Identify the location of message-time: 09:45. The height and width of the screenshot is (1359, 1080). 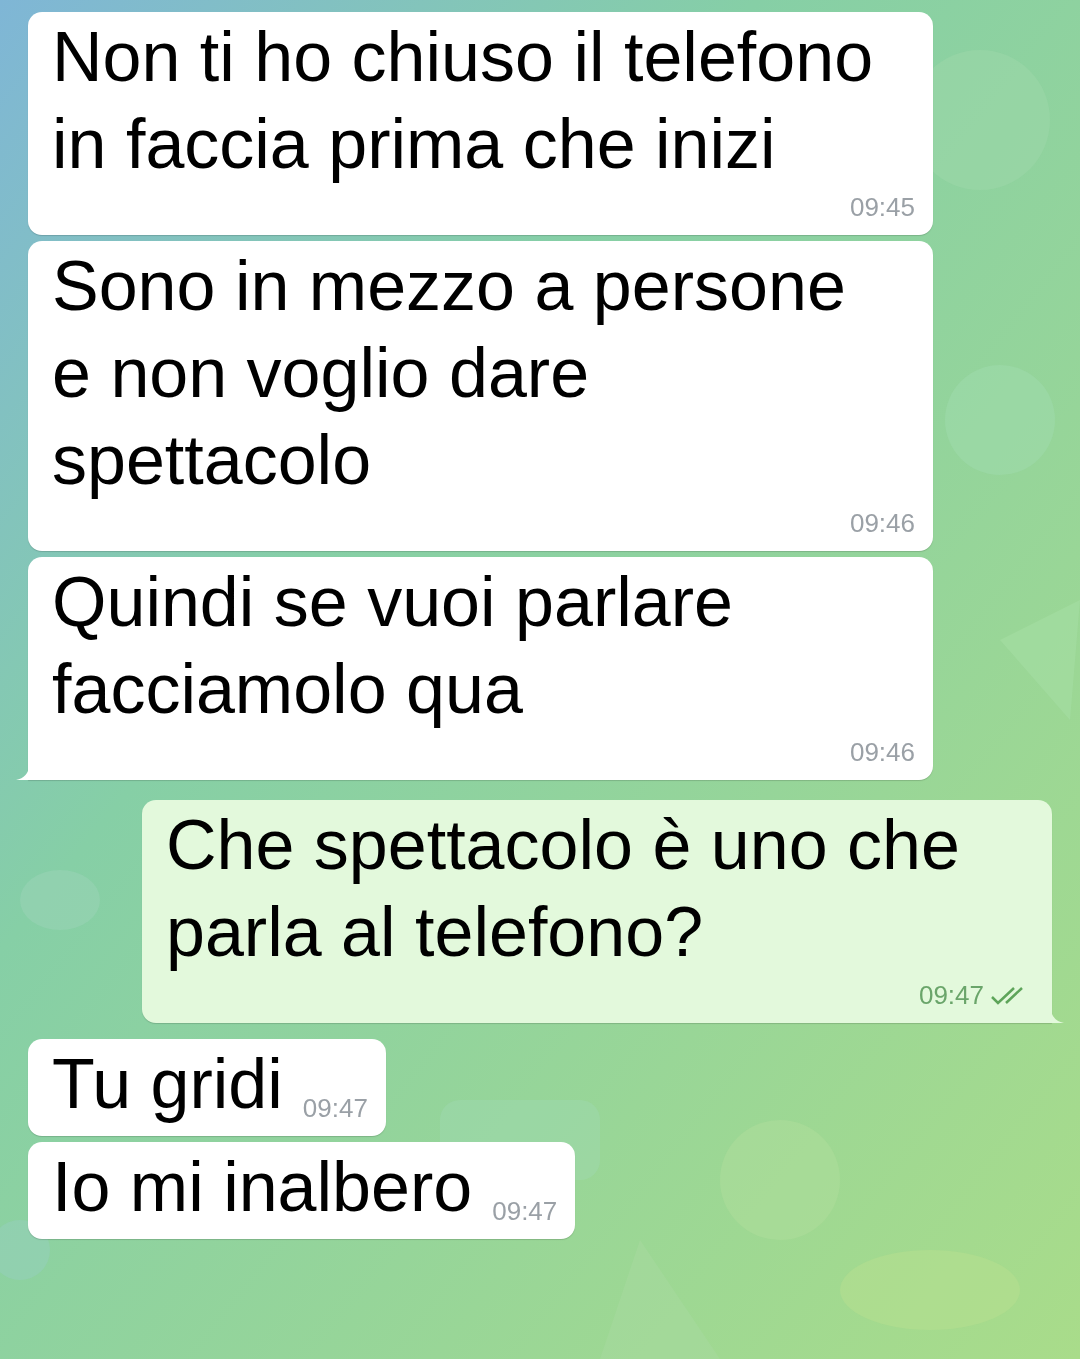
(882, 207).